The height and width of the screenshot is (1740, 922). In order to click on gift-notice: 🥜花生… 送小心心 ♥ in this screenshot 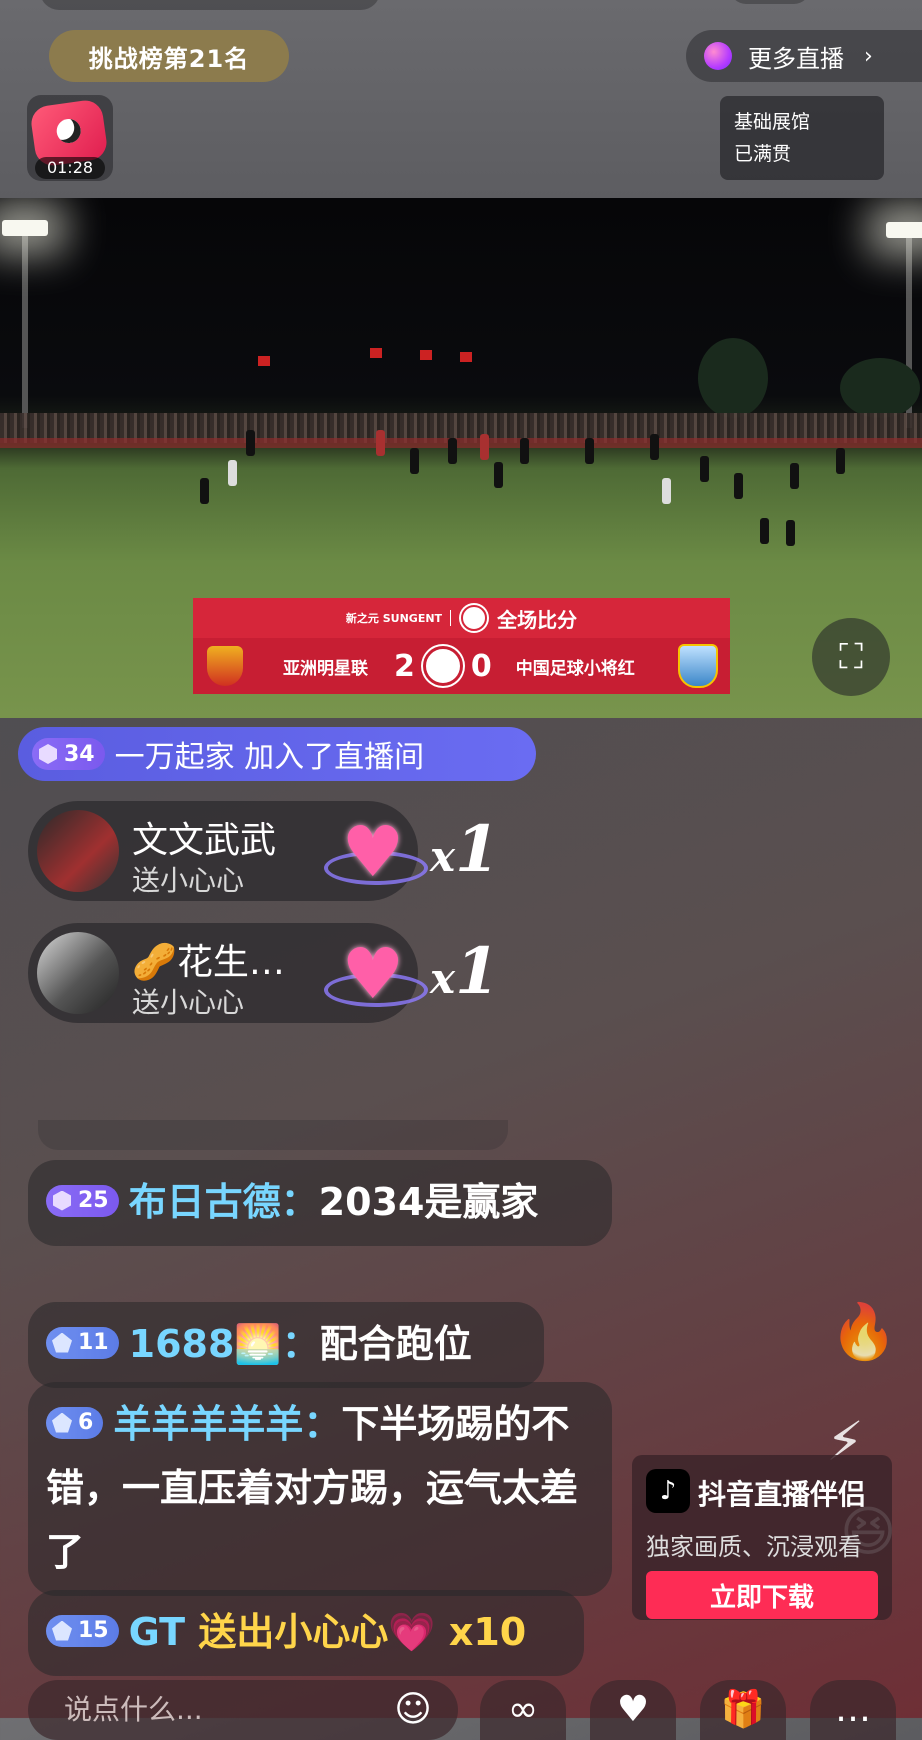, I will do `click(228, 973)`.